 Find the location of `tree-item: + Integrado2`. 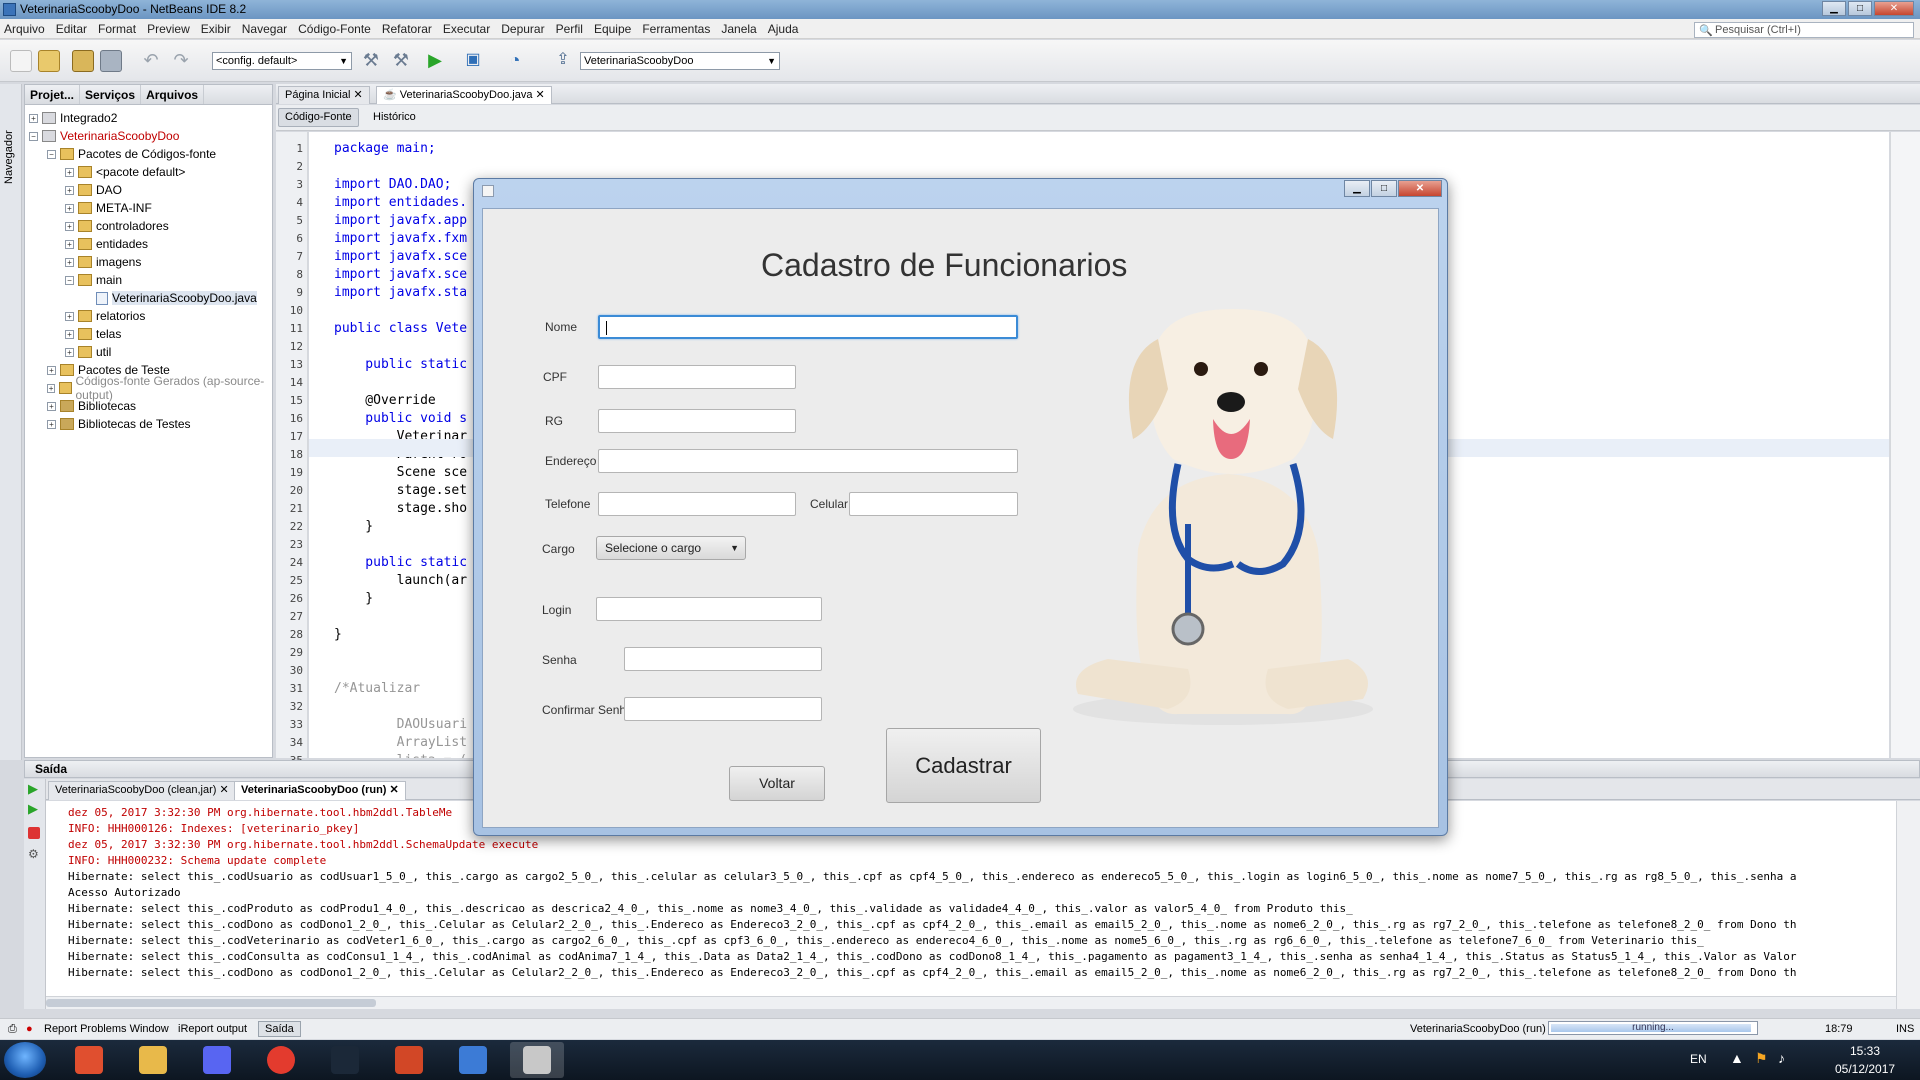

tree-item: + Integrado2 is located at coordinates (73, 118).